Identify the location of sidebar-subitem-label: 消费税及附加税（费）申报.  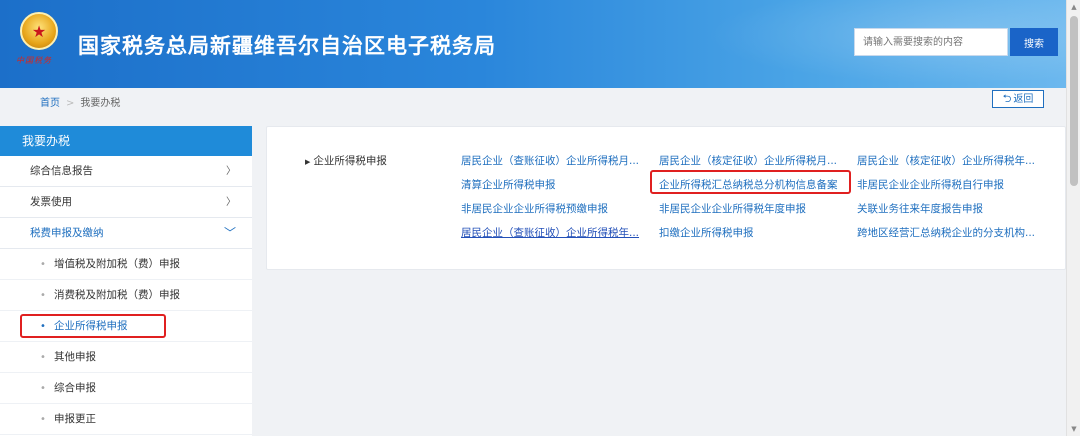
(117, 295).